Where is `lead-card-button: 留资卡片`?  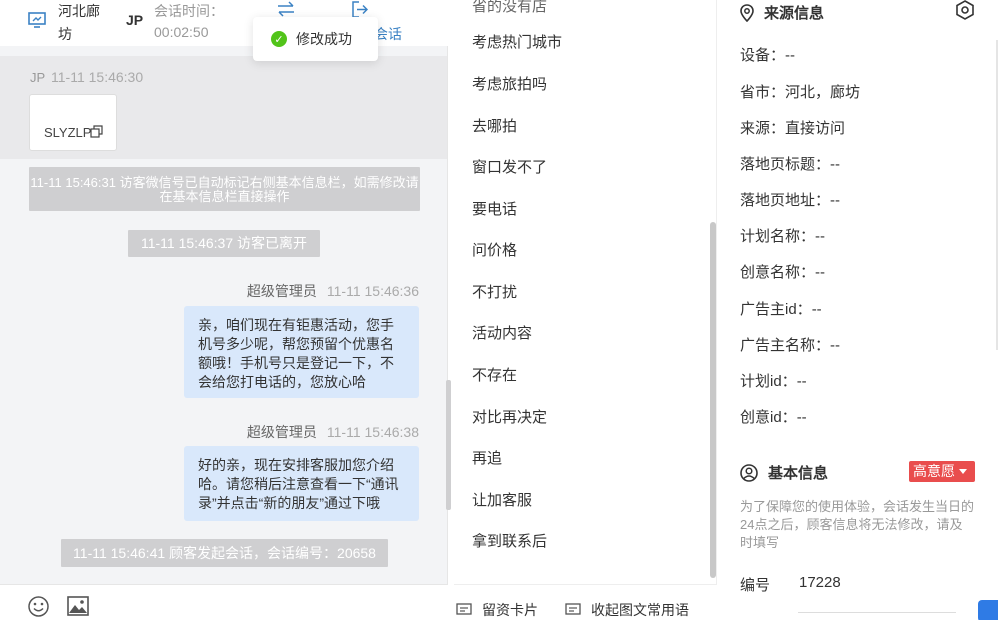 lead-card-button: 留资卡片 is located at coordinates (497, 610).